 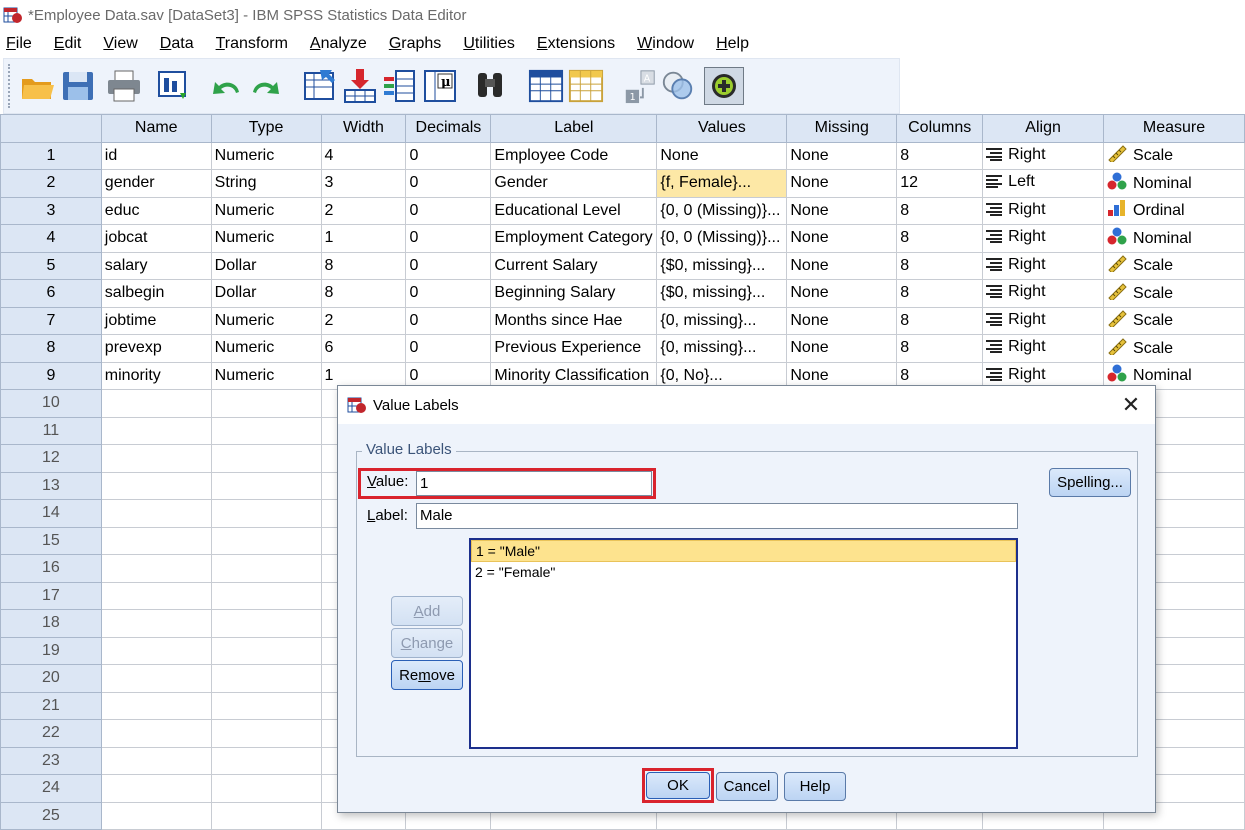 I want to click on menu-view: View, so click(x=120, y=44).